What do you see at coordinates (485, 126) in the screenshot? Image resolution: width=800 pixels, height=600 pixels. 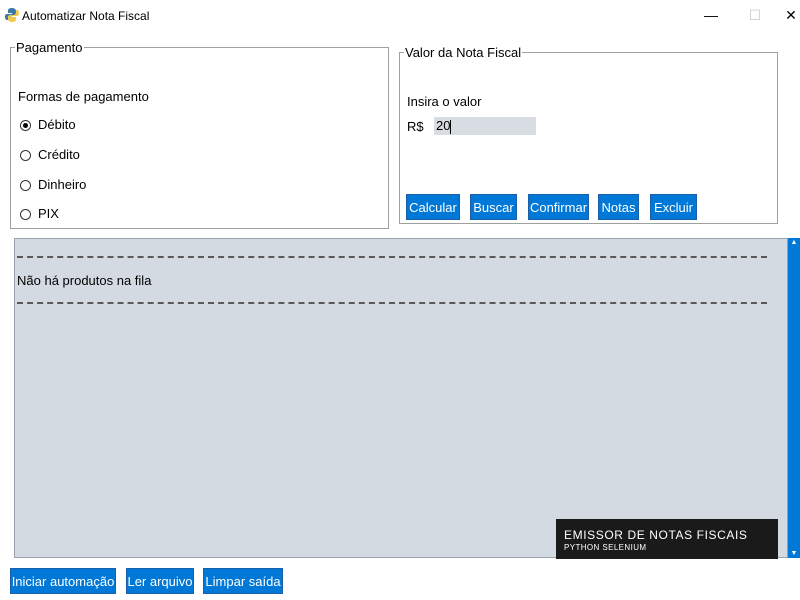 I see `value-input: 20` at bounding box center [485, 126].